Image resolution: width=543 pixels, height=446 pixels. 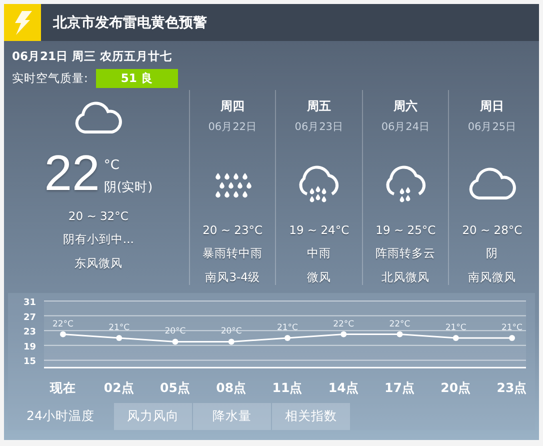 I want to click on weather-text: 中雨, so click(x=319, y=253).